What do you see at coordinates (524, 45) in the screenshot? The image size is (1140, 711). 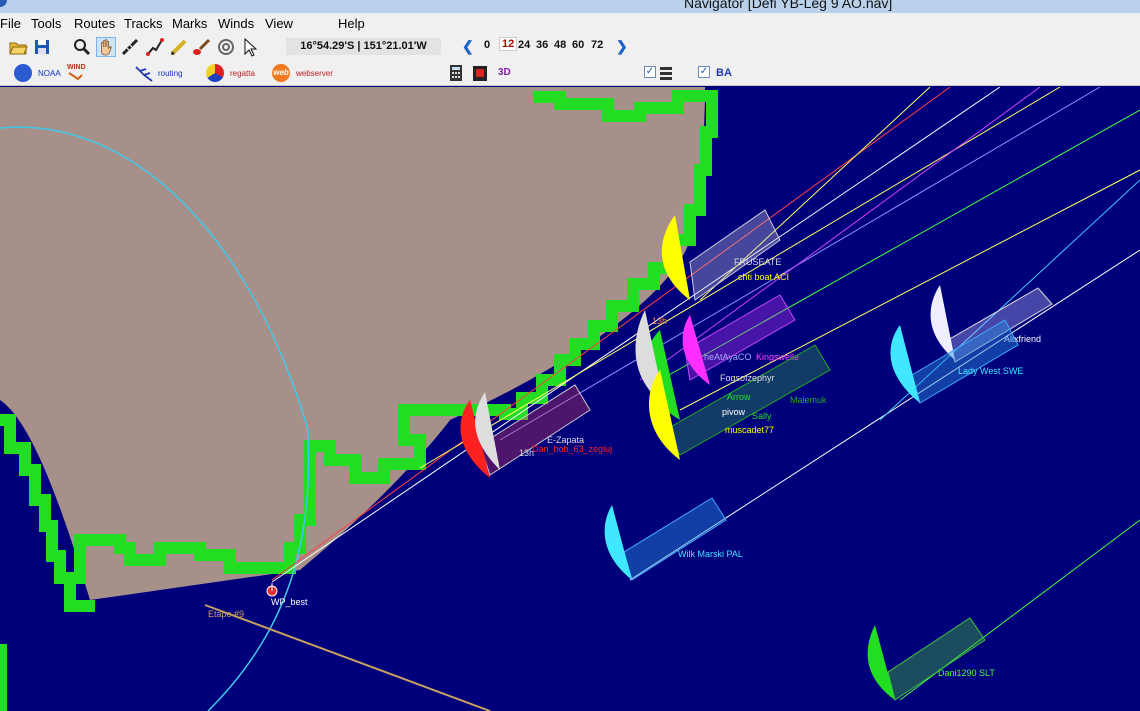 I see `hour-24: 24` at bounding box center [524, 45].